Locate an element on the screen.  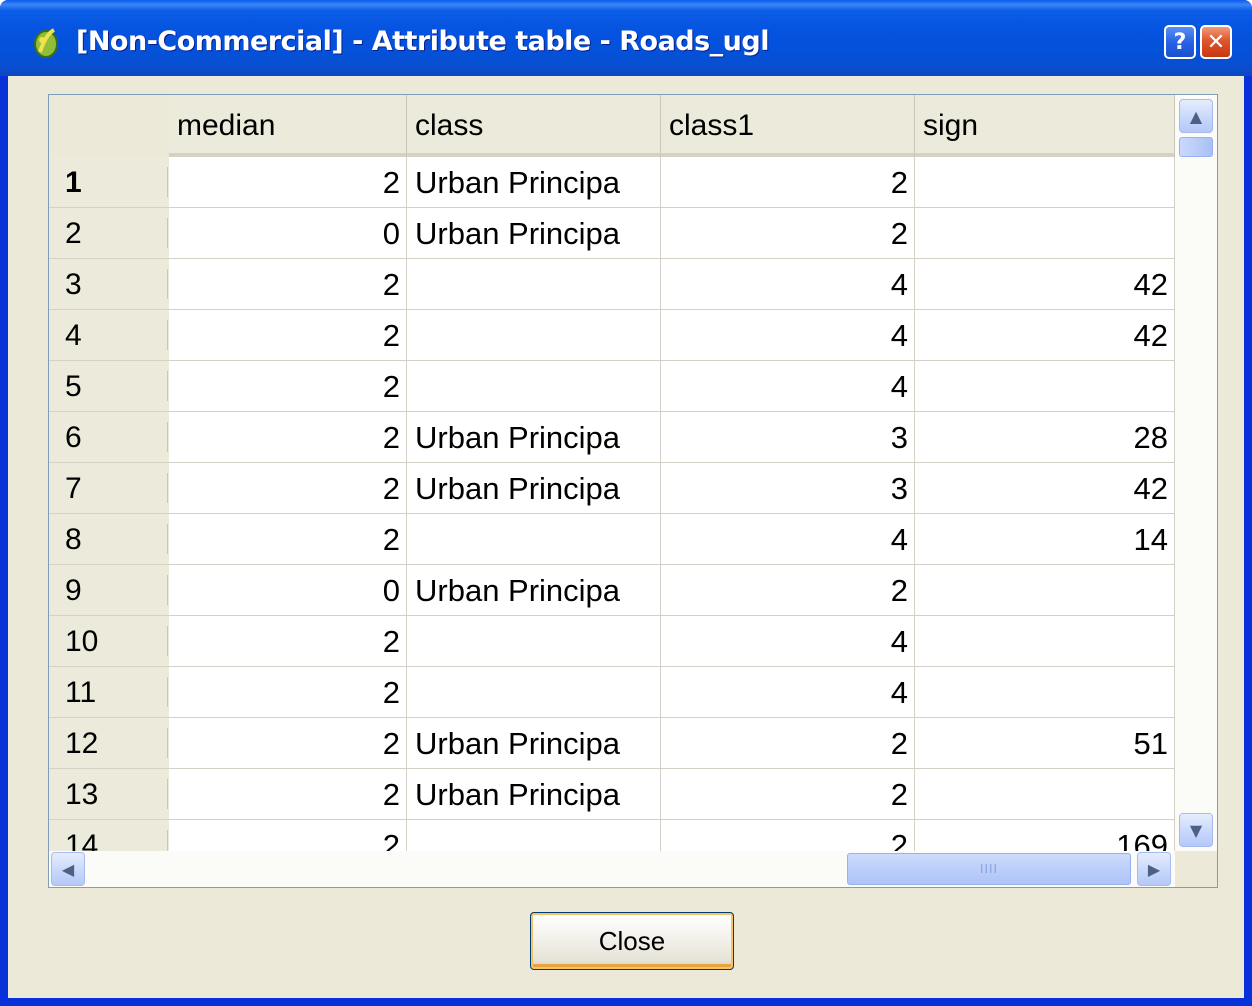
horizontal-scrollbar: ◀ IIII ▶ is located at coordinates (612, 869).